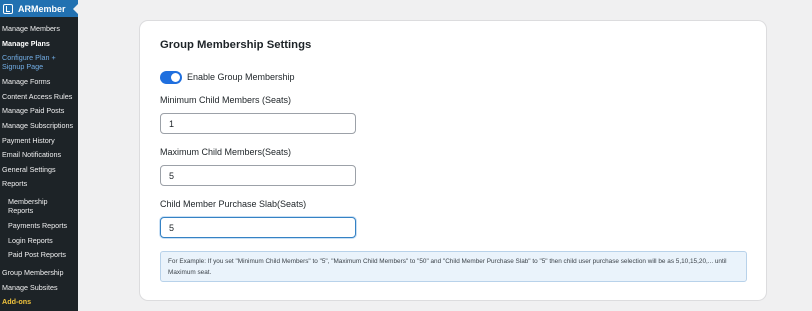  I want to click on sidebar-item-login-reports: Login Reports, so click(30, 240).